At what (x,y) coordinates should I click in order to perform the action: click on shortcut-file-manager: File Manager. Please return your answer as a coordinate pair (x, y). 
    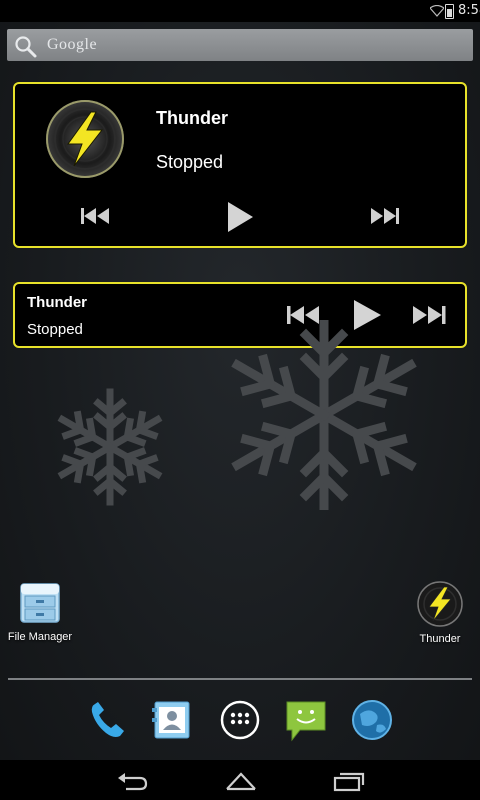
    Looking at the image, I should click on (40, 611).